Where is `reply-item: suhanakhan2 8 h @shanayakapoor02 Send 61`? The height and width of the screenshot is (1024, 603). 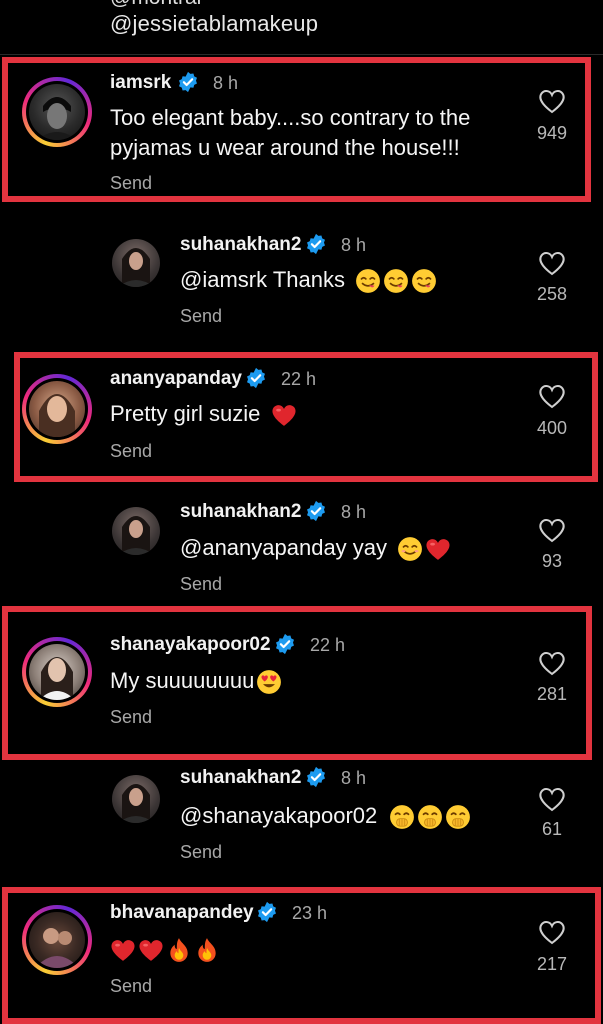
reply-item: suhanakhan2 8 h @shanayakapoor02 Send 61 is located at coordinates (301, 816).